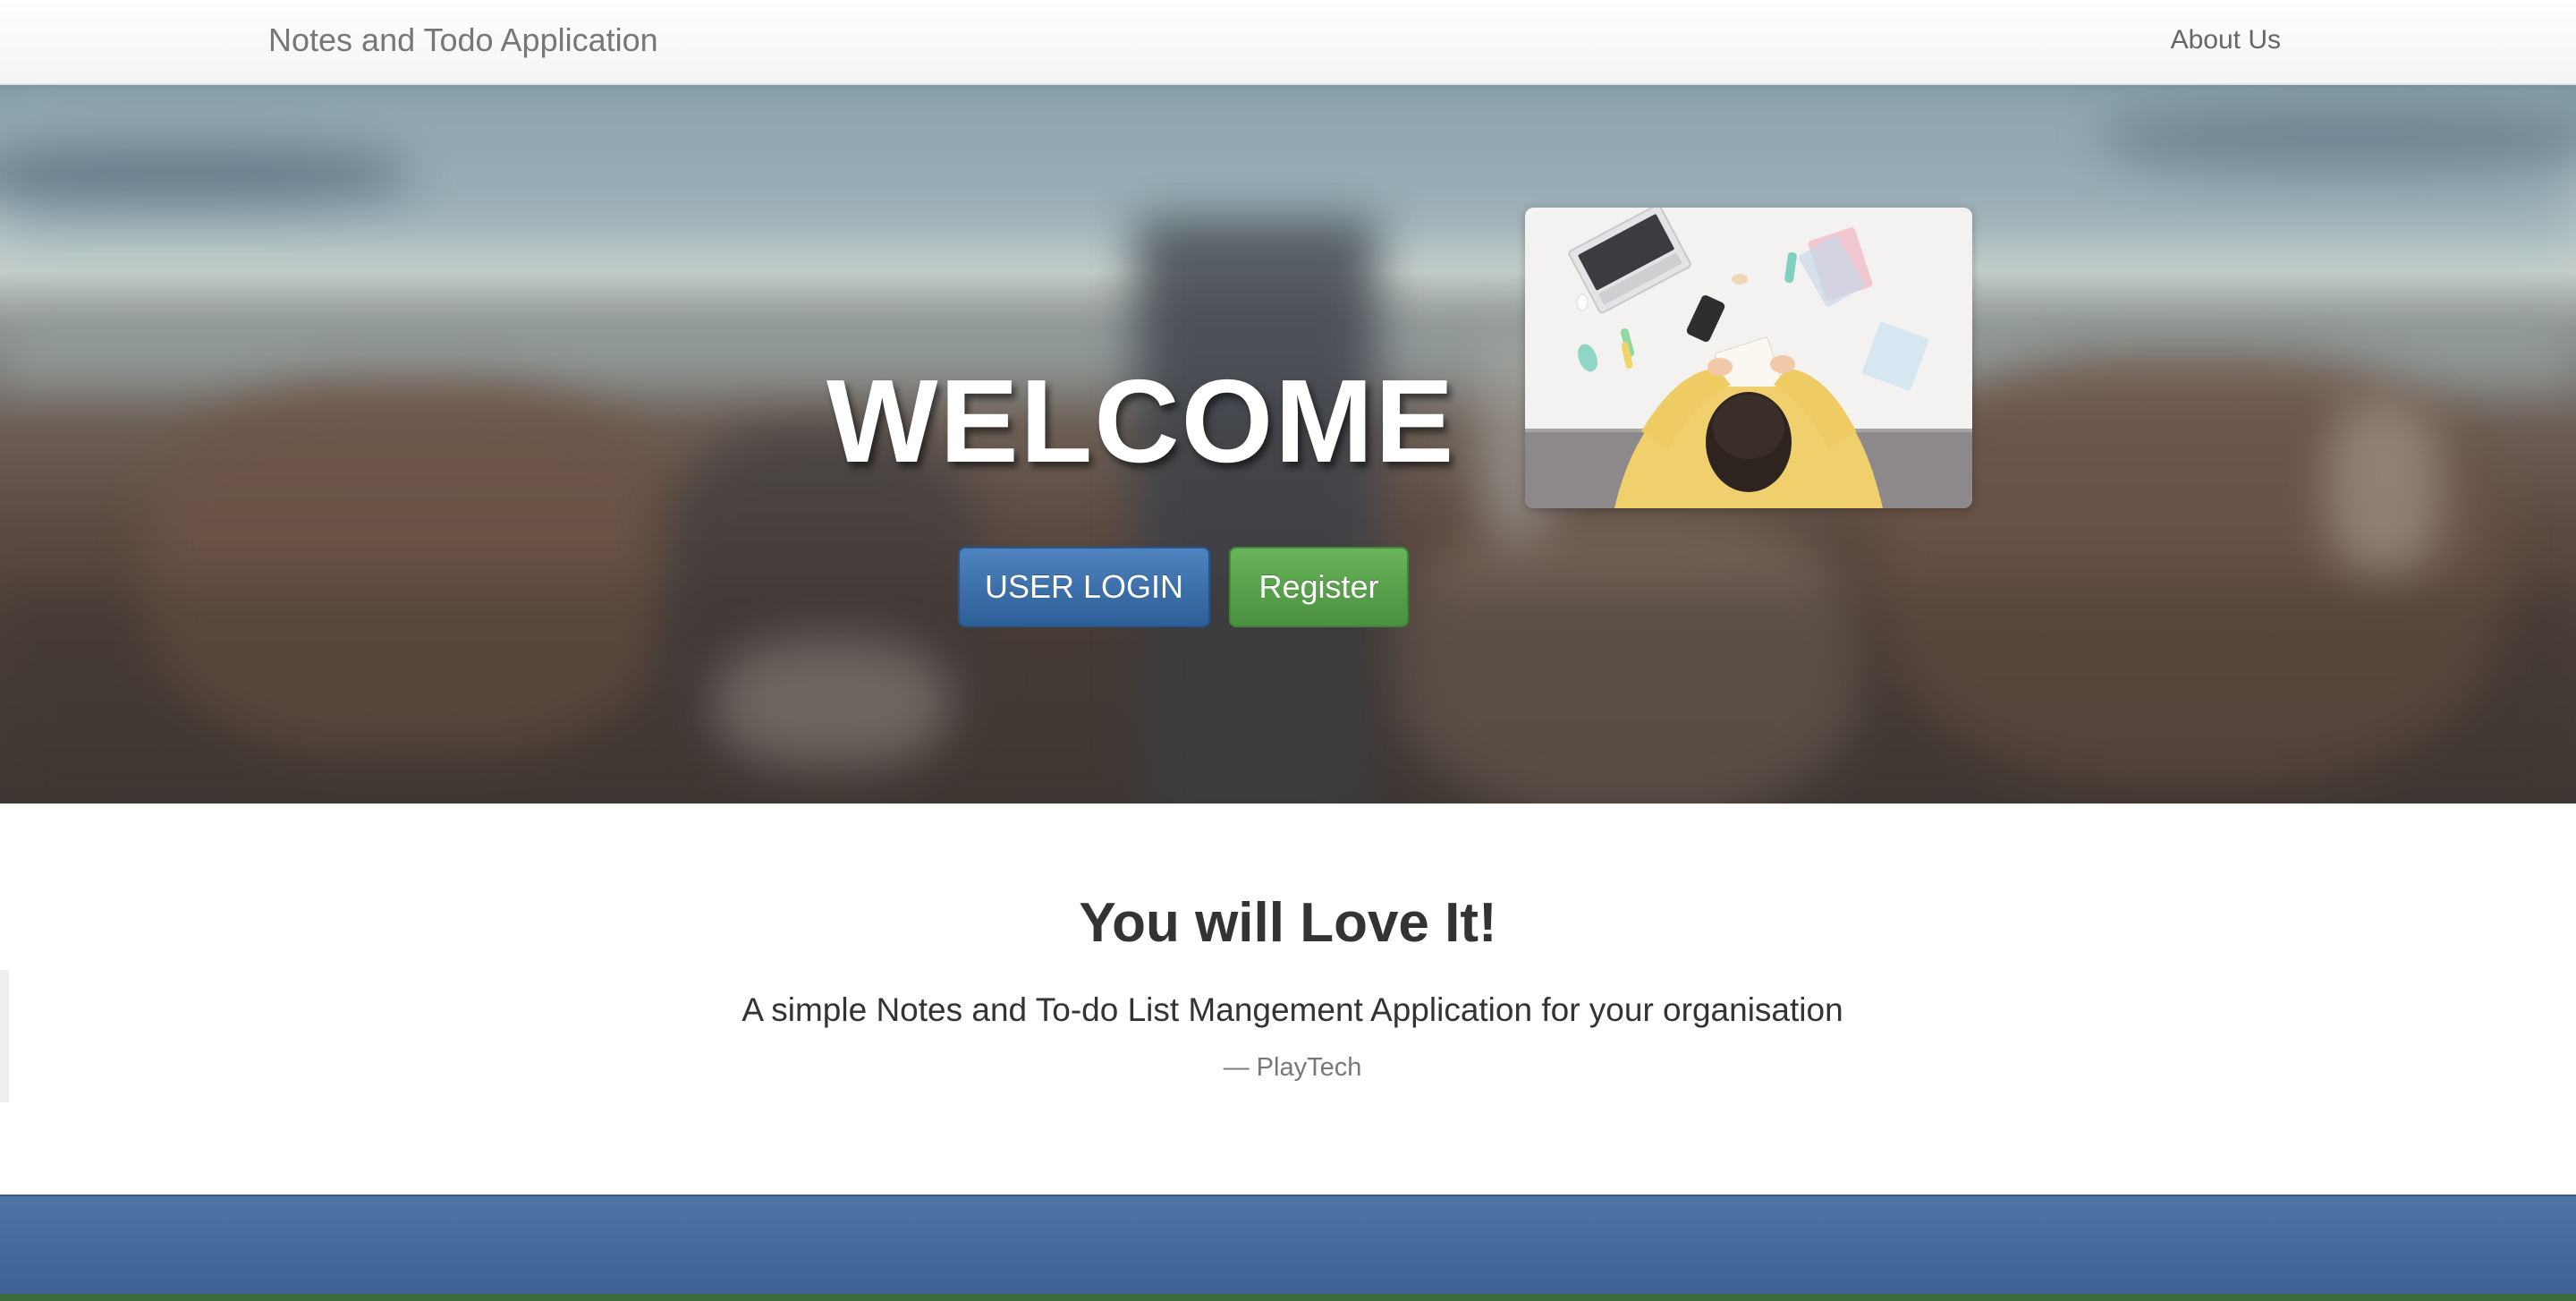  What do you see at coordinates (1288, 923) in the screenshot?
I see `section-title: You will Love It!` at bounding box center [1288, 923].